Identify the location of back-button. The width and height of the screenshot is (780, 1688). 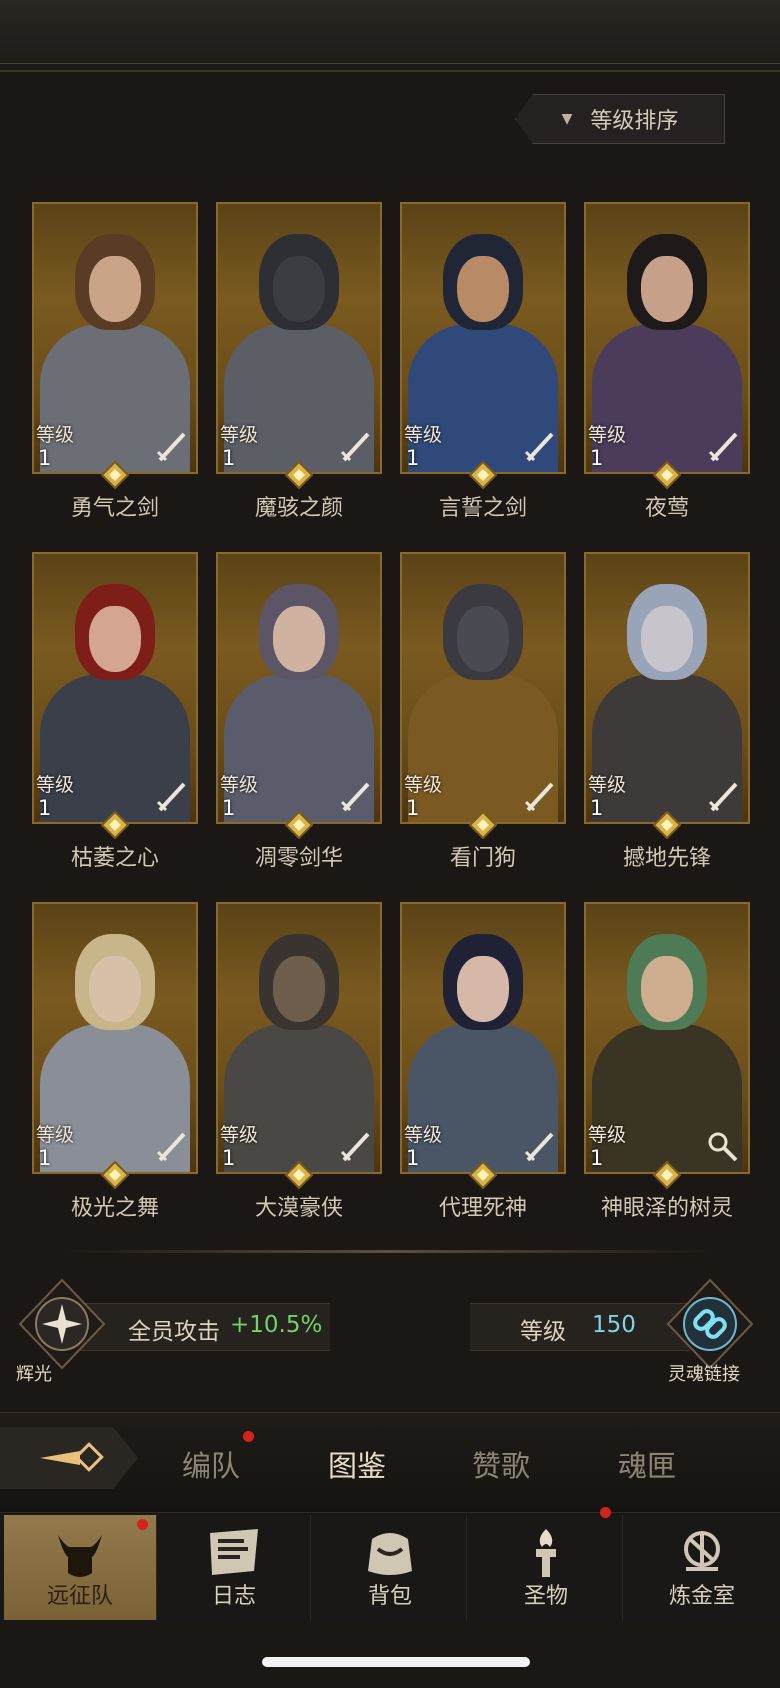
(69, 1458).